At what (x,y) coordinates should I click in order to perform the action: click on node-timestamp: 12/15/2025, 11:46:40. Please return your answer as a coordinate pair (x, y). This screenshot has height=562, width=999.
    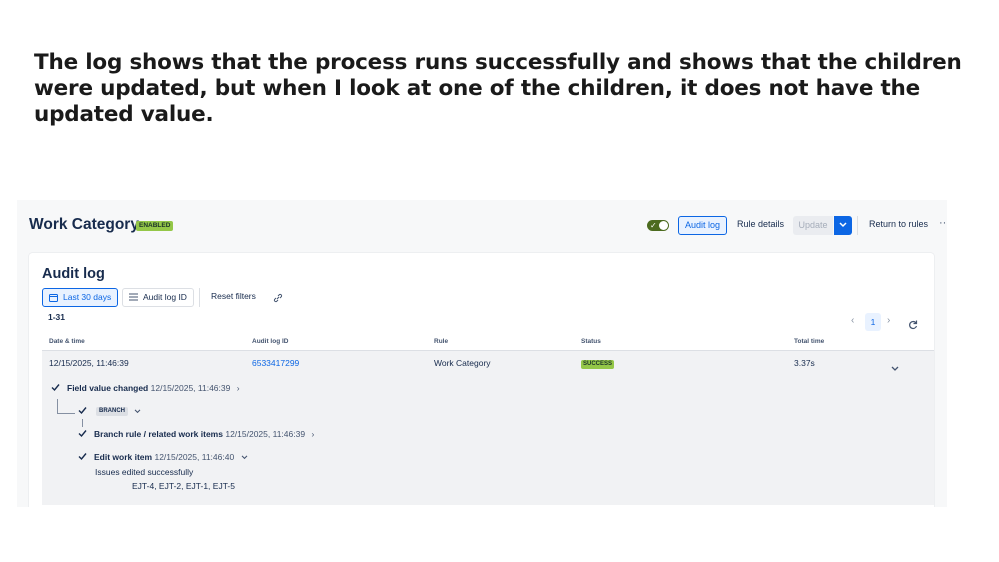
    Looking at the image, I should click on (194, 457).